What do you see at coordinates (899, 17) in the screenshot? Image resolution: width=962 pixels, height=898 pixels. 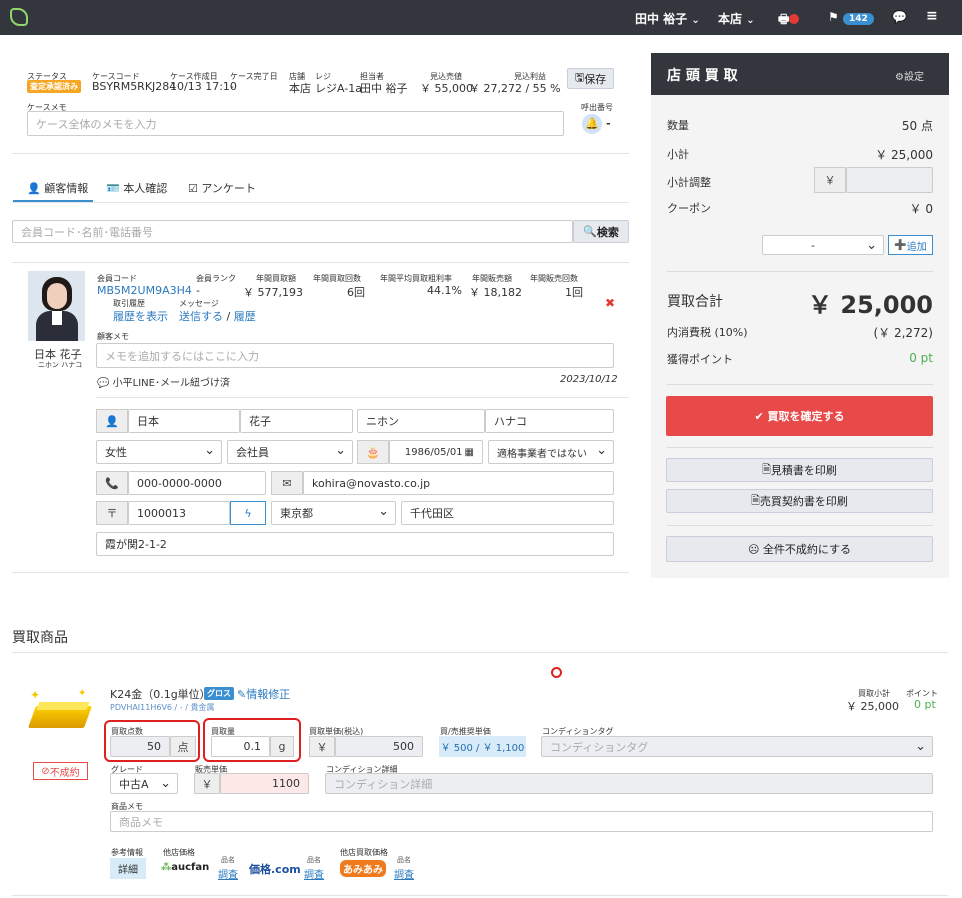 I see `chat-button: 💬` at bounding box center [899, 17].